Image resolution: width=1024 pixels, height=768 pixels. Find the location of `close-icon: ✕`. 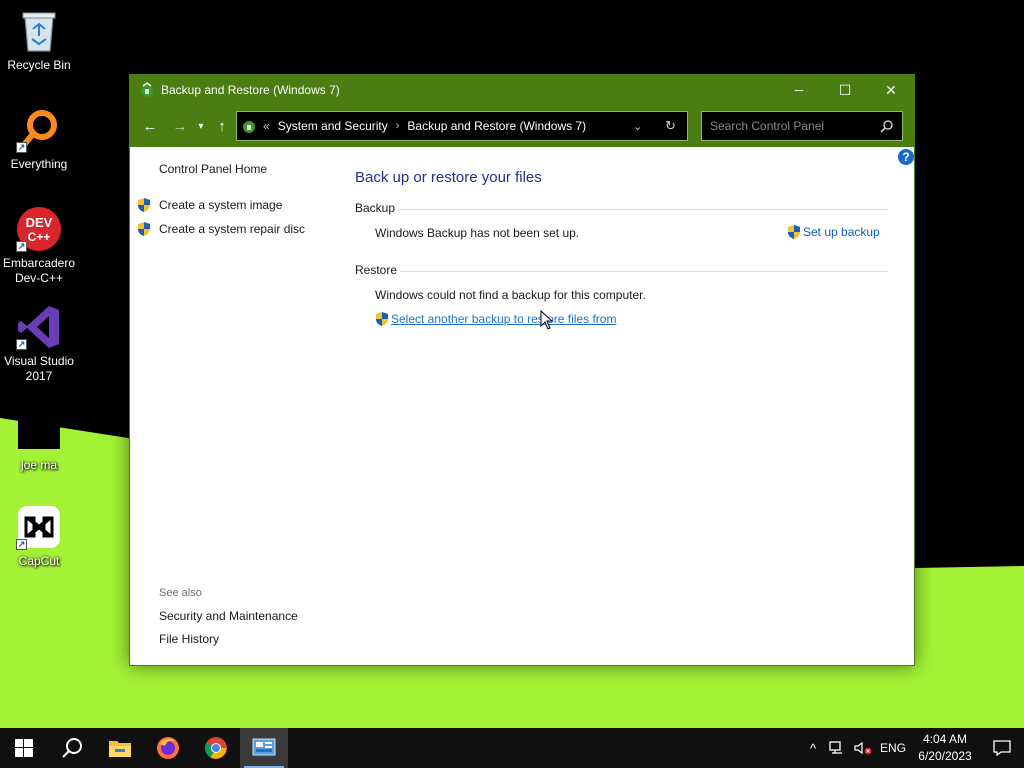

close-icon: ✕ is located at coordinates (891, 89).